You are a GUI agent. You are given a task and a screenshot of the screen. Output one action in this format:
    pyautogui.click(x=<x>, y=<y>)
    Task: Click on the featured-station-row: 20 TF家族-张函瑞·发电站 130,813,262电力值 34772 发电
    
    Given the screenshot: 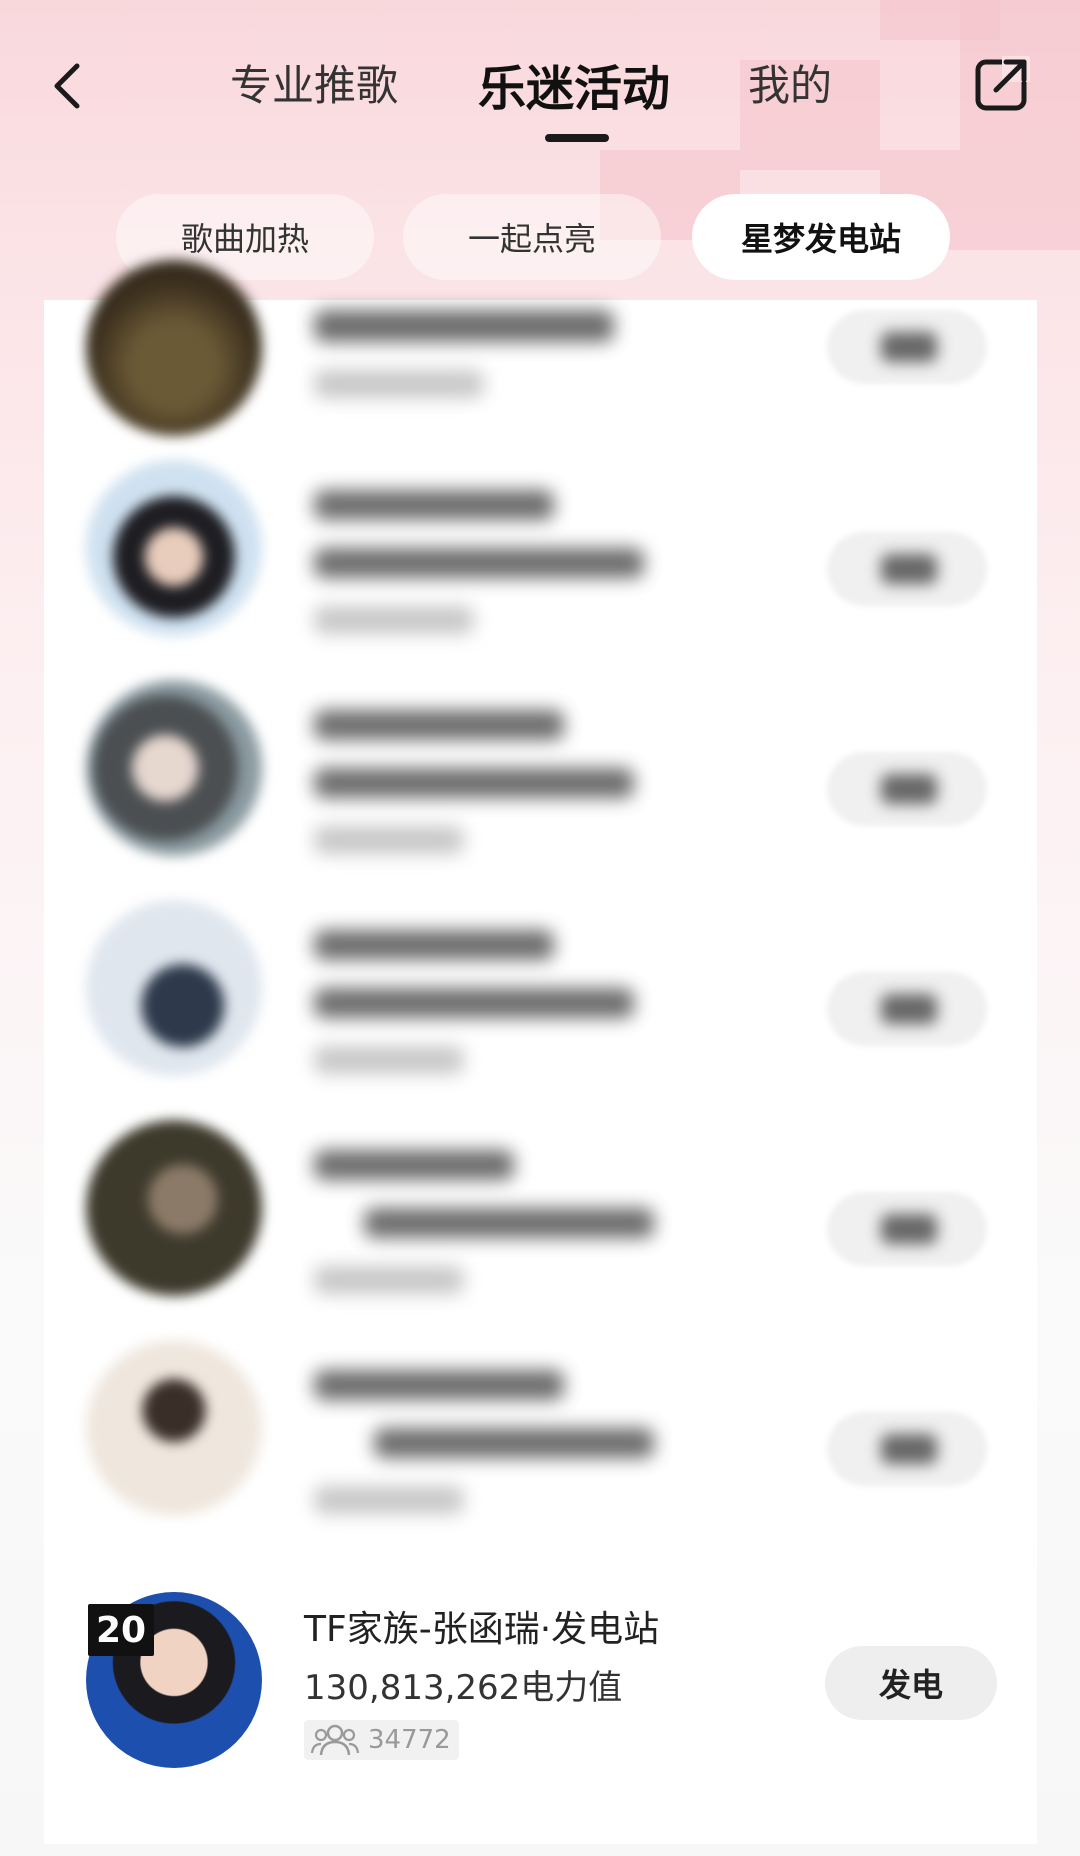 What is the action you would take?
    pyautogui.click(x=540, y=1680)
    